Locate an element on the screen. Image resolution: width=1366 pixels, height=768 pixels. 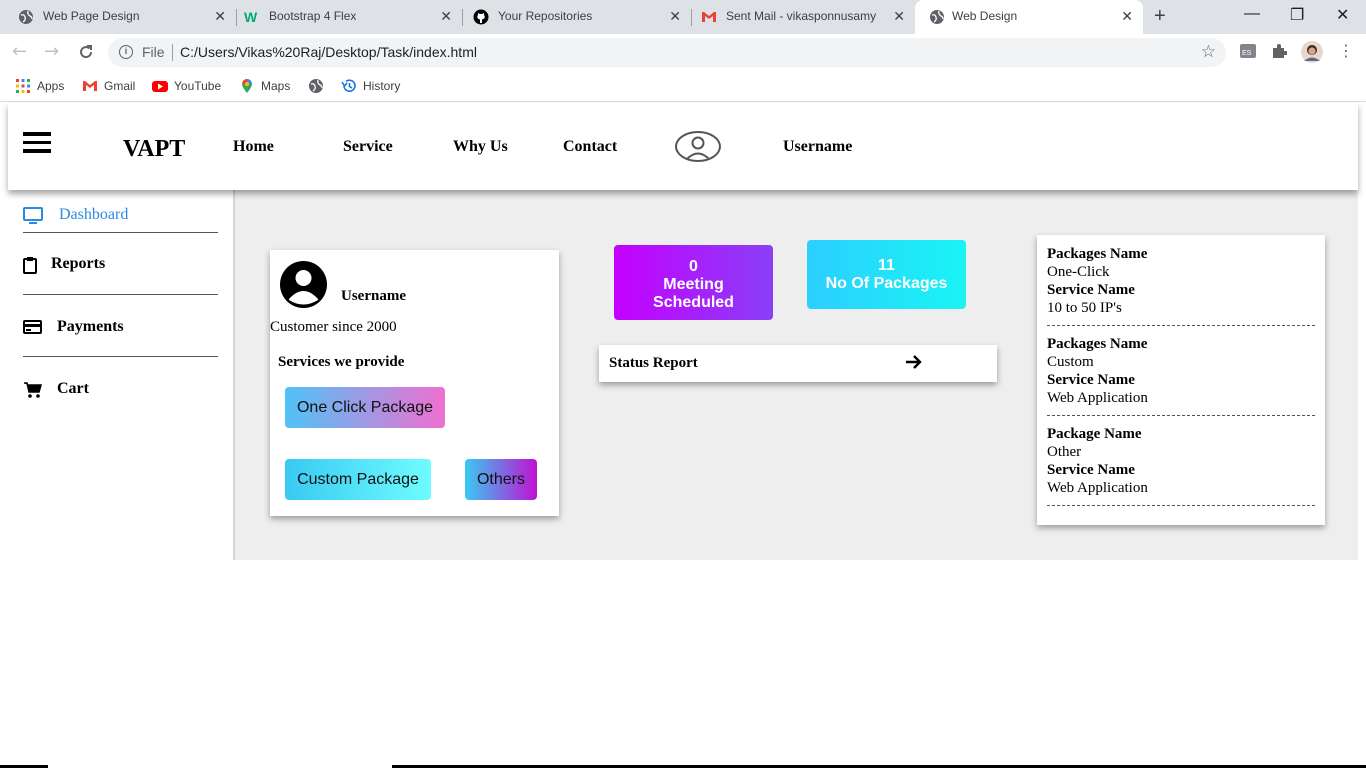
browser-tab: Your Repositories ✕ is located at coordinates (573, 17).